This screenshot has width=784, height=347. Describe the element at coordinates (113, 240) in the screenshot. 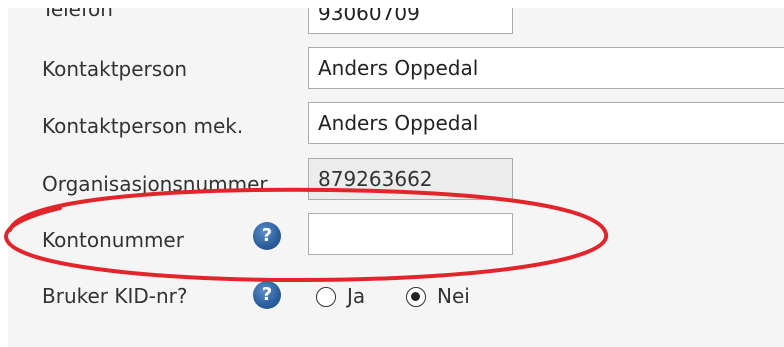

I see `kontonummer-label: Kontonummer` at that location.